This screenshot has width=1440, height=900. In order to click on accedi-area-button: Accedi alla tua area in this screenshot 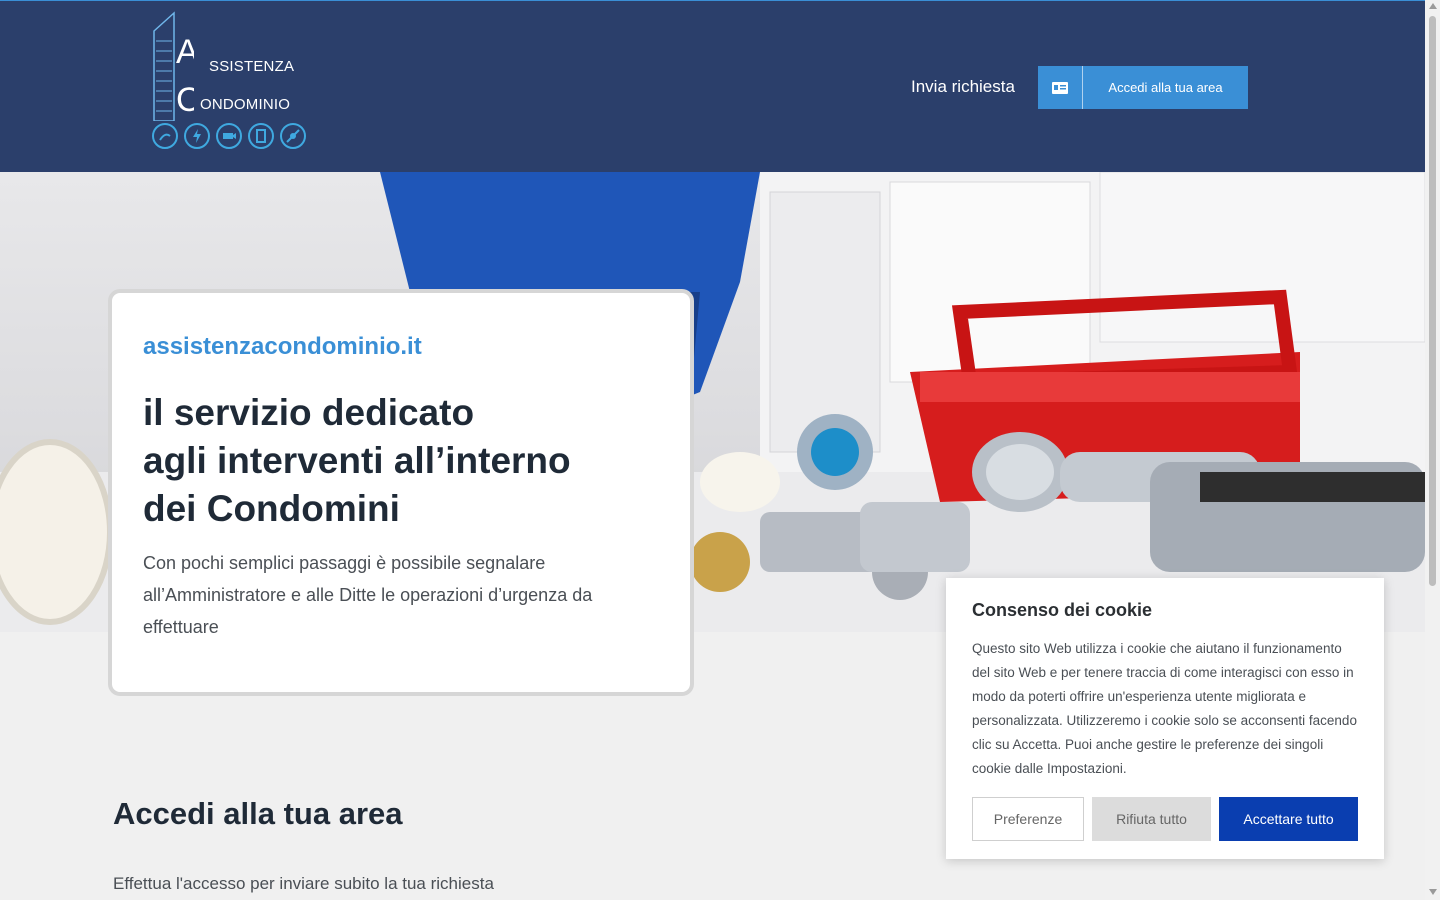, I will do `click(1143, 87)`.